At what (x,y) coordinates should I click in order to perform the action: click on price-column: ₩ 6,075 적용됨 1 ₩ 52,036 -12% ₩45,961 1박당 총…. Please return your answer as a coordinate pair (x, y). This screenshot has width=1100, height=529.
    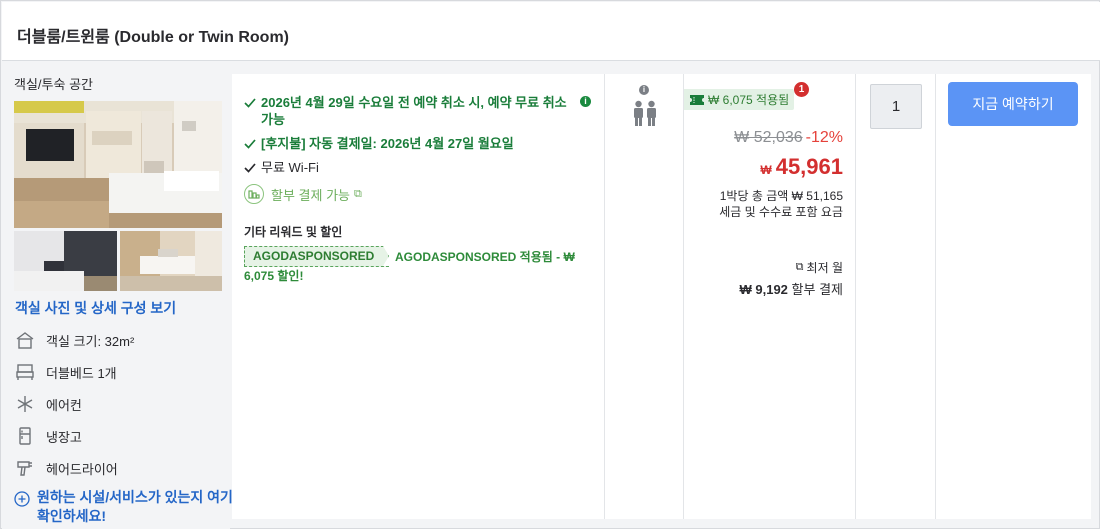
    Looking at the image, I should click on (770, 296).